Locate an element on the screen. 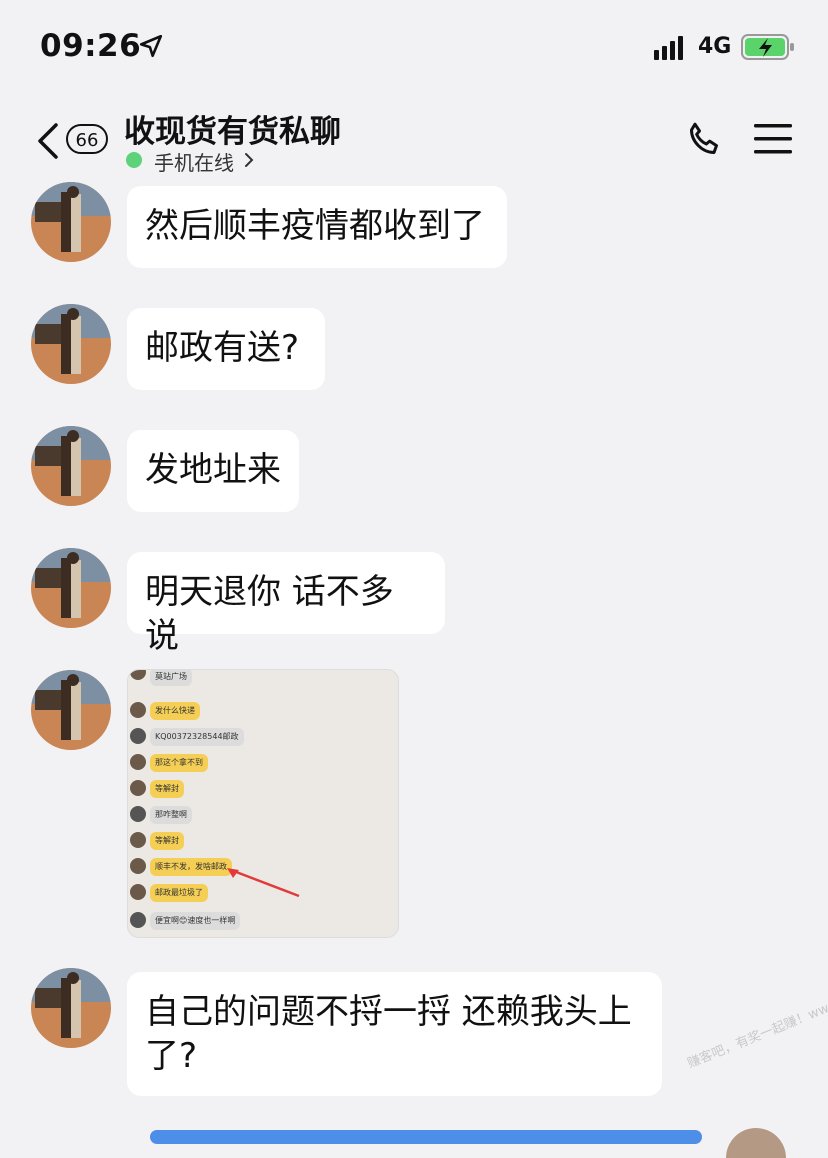 The image size is (828, 1158). message-text: 发地址来 is located at coordinates (213, 470).